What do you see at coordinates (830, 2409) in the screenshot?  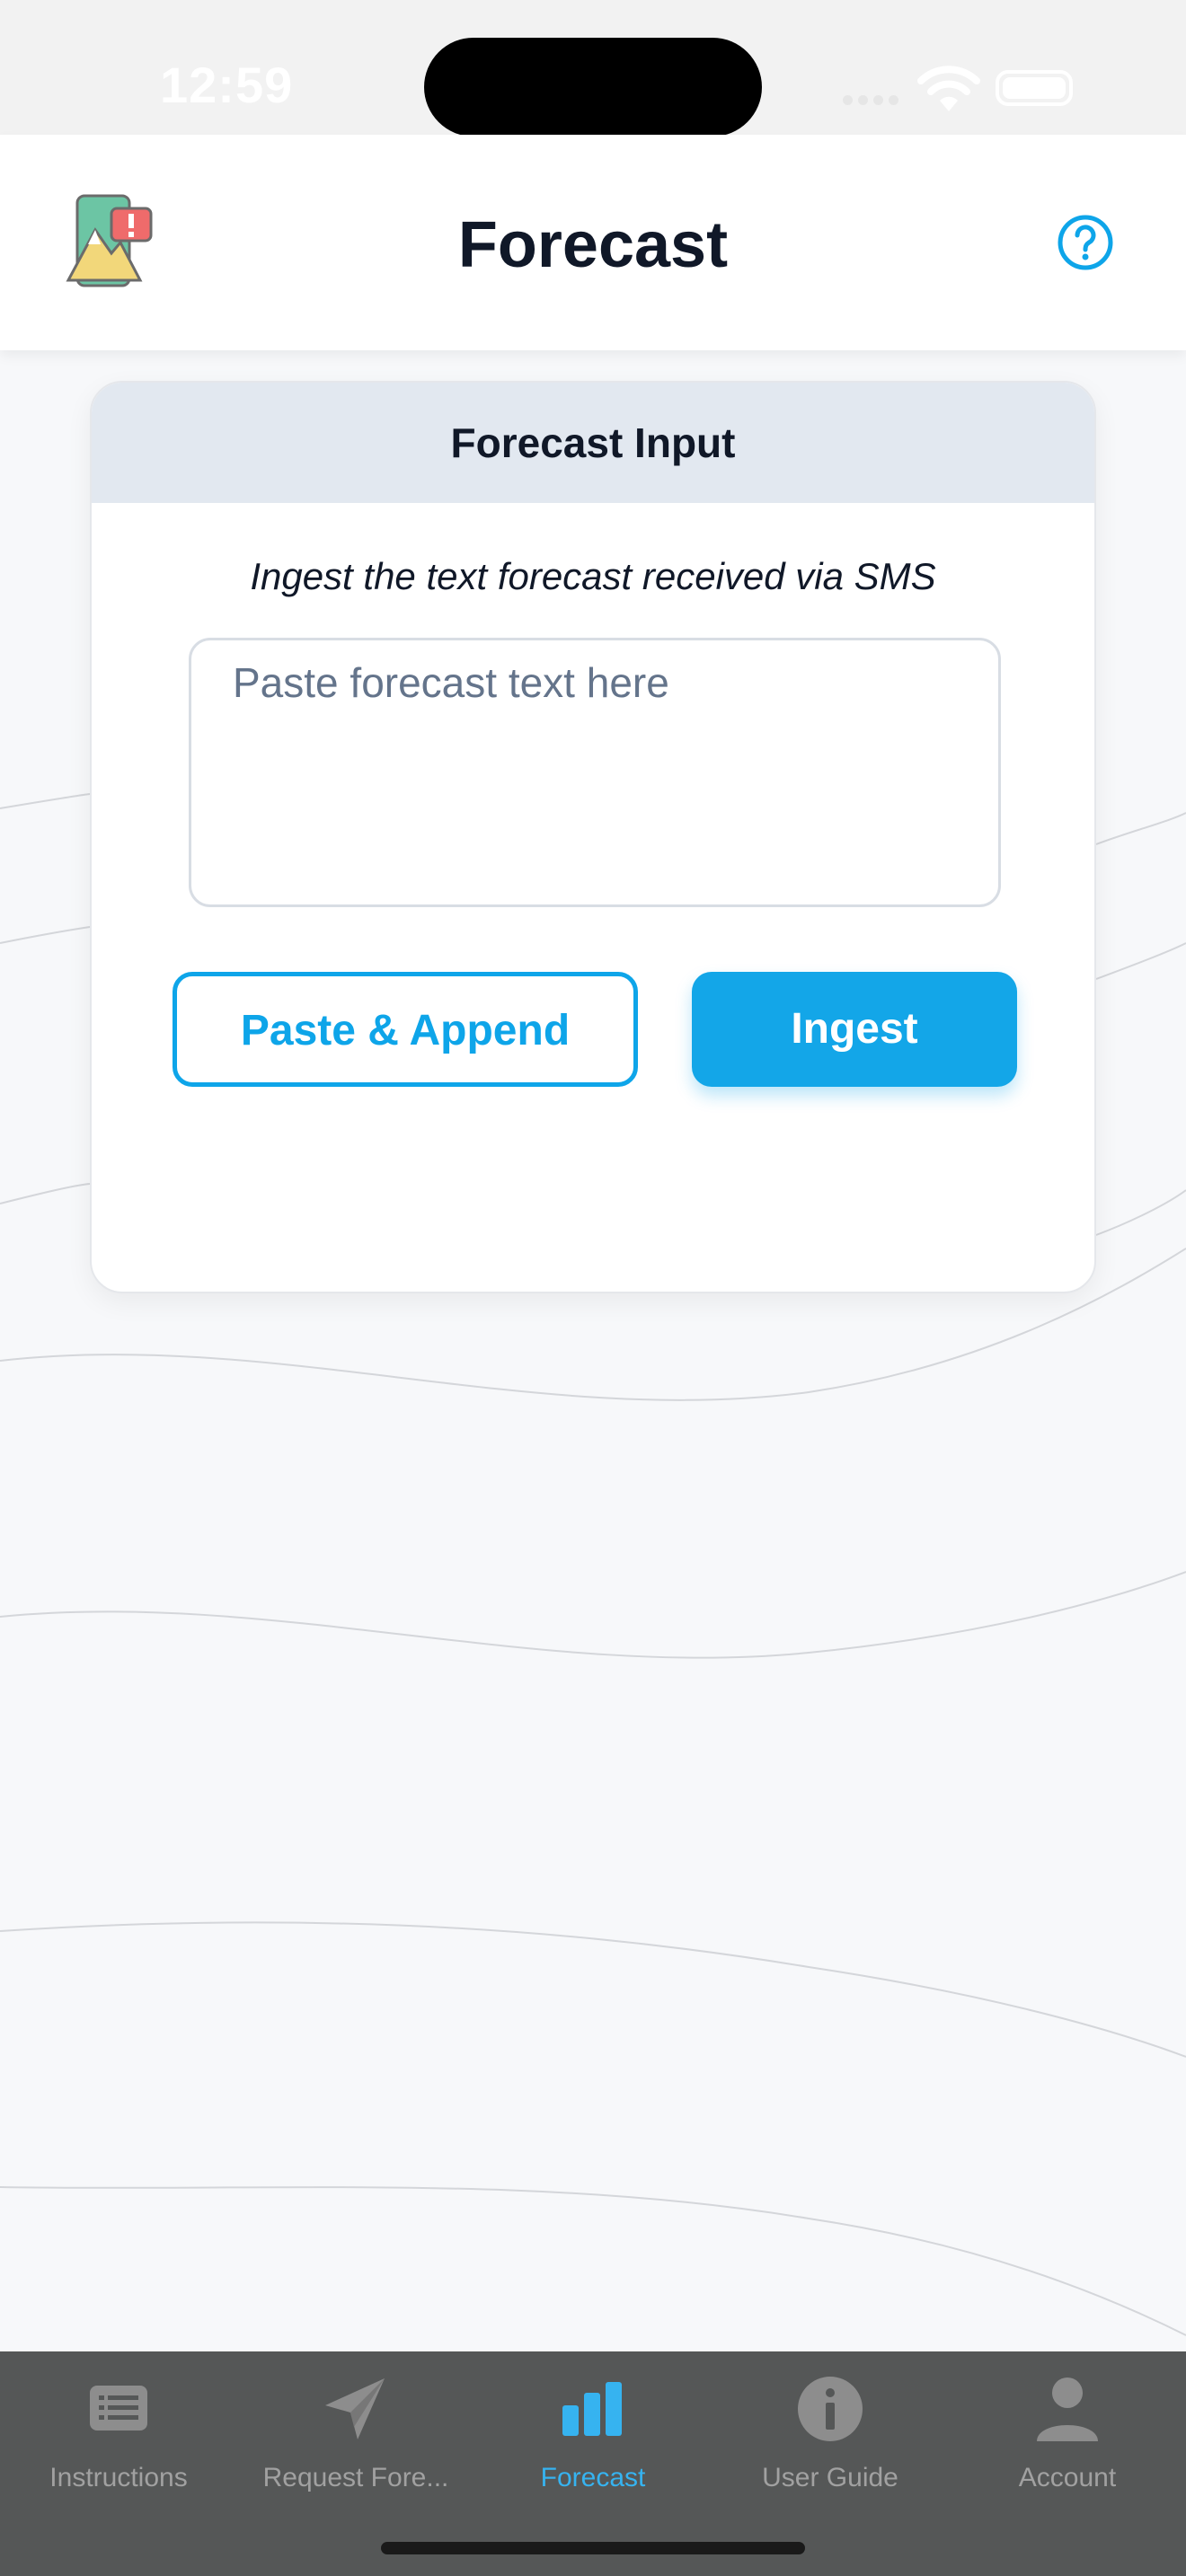 I see `info-icon` at bounding box center [830, 2409].